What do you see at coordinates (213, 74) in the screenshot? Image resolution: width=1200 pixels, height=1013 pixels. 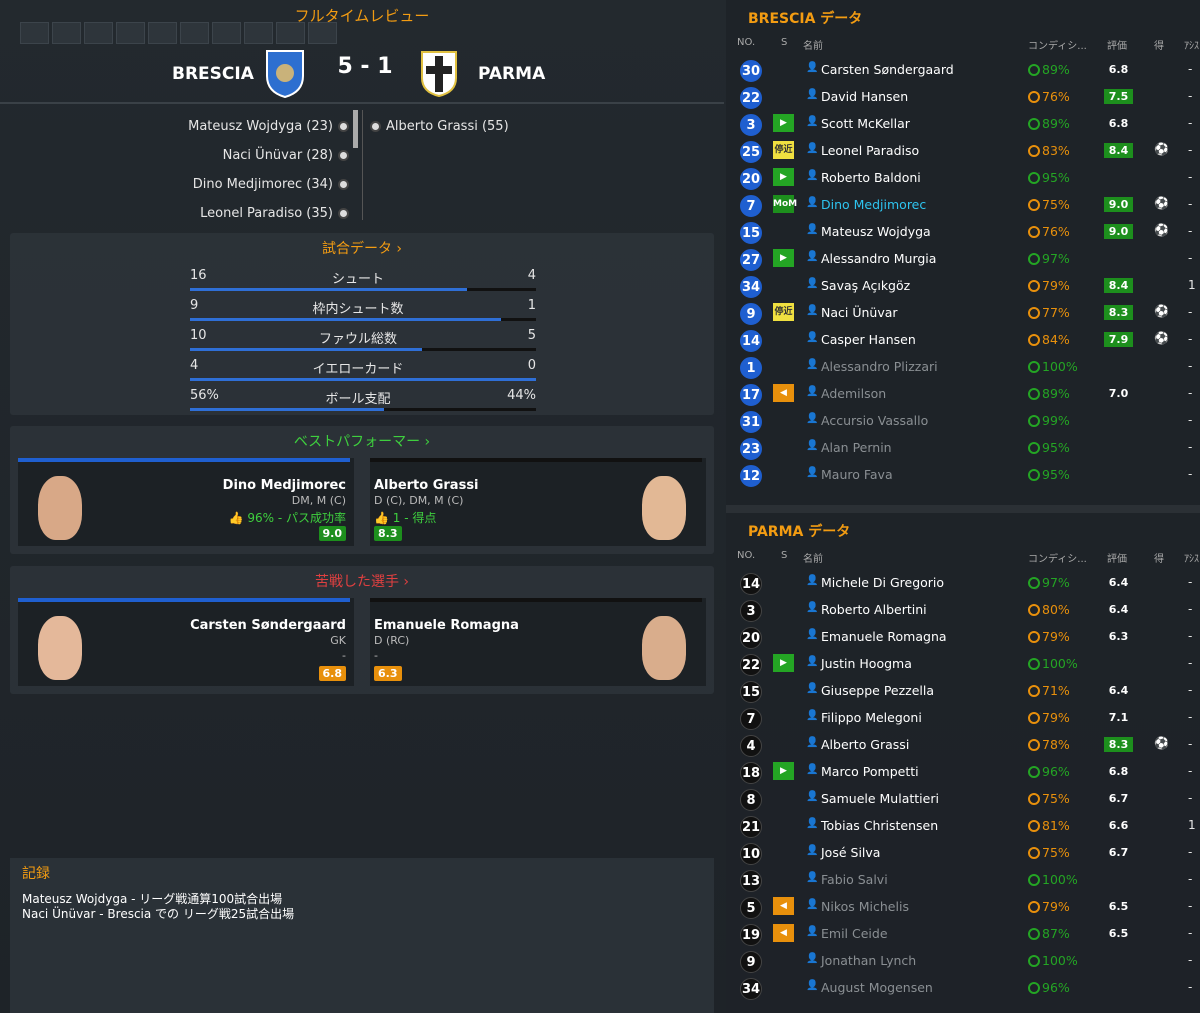 I see `home-team-name: BRESCIA` at bounding box center [213, 74].